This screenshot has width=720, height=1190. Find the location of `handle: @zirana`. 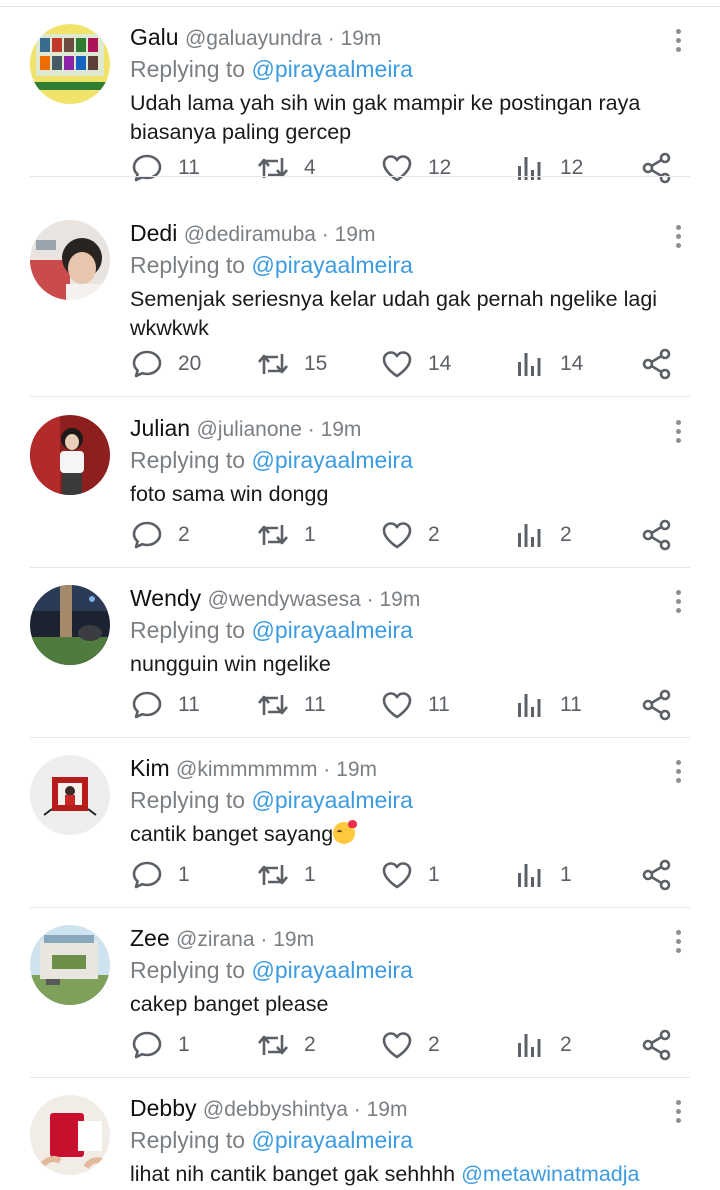

handle: @zirana is located at coordinates (215, 939).